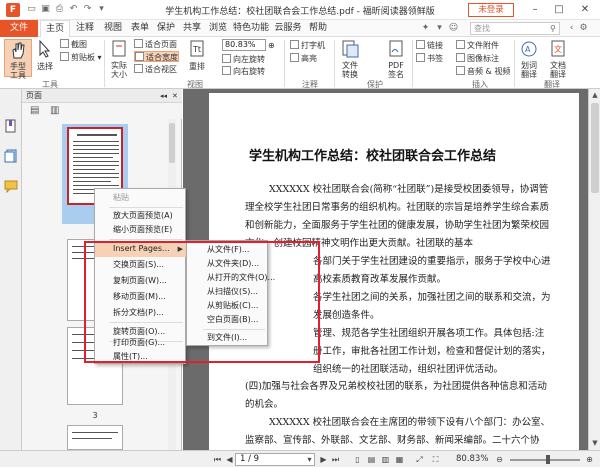 The width and height of the screenshot is (600, 468). Describe the element at coordinates (11, 186) in the screenshot. I see `comments-panel-icon` at that location.